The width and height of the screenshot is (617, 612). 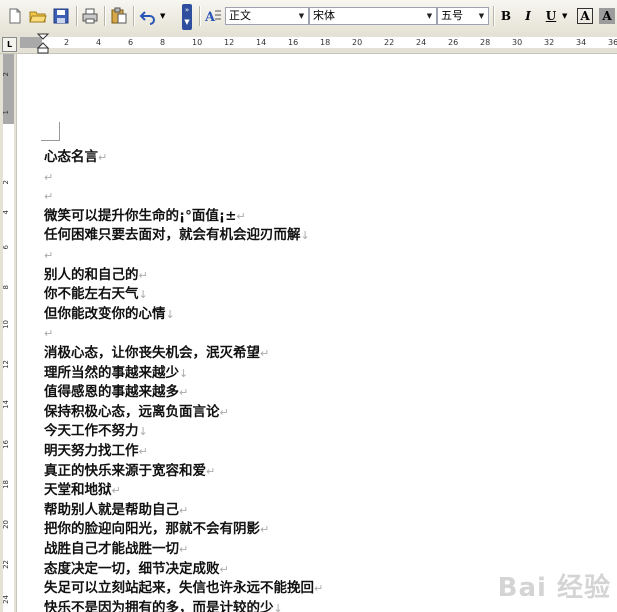 What do you see at coordinates (105, 313) in the screenshot?
I see `line-text: 但你能改变你的心情` at bounding box center [105, 313].